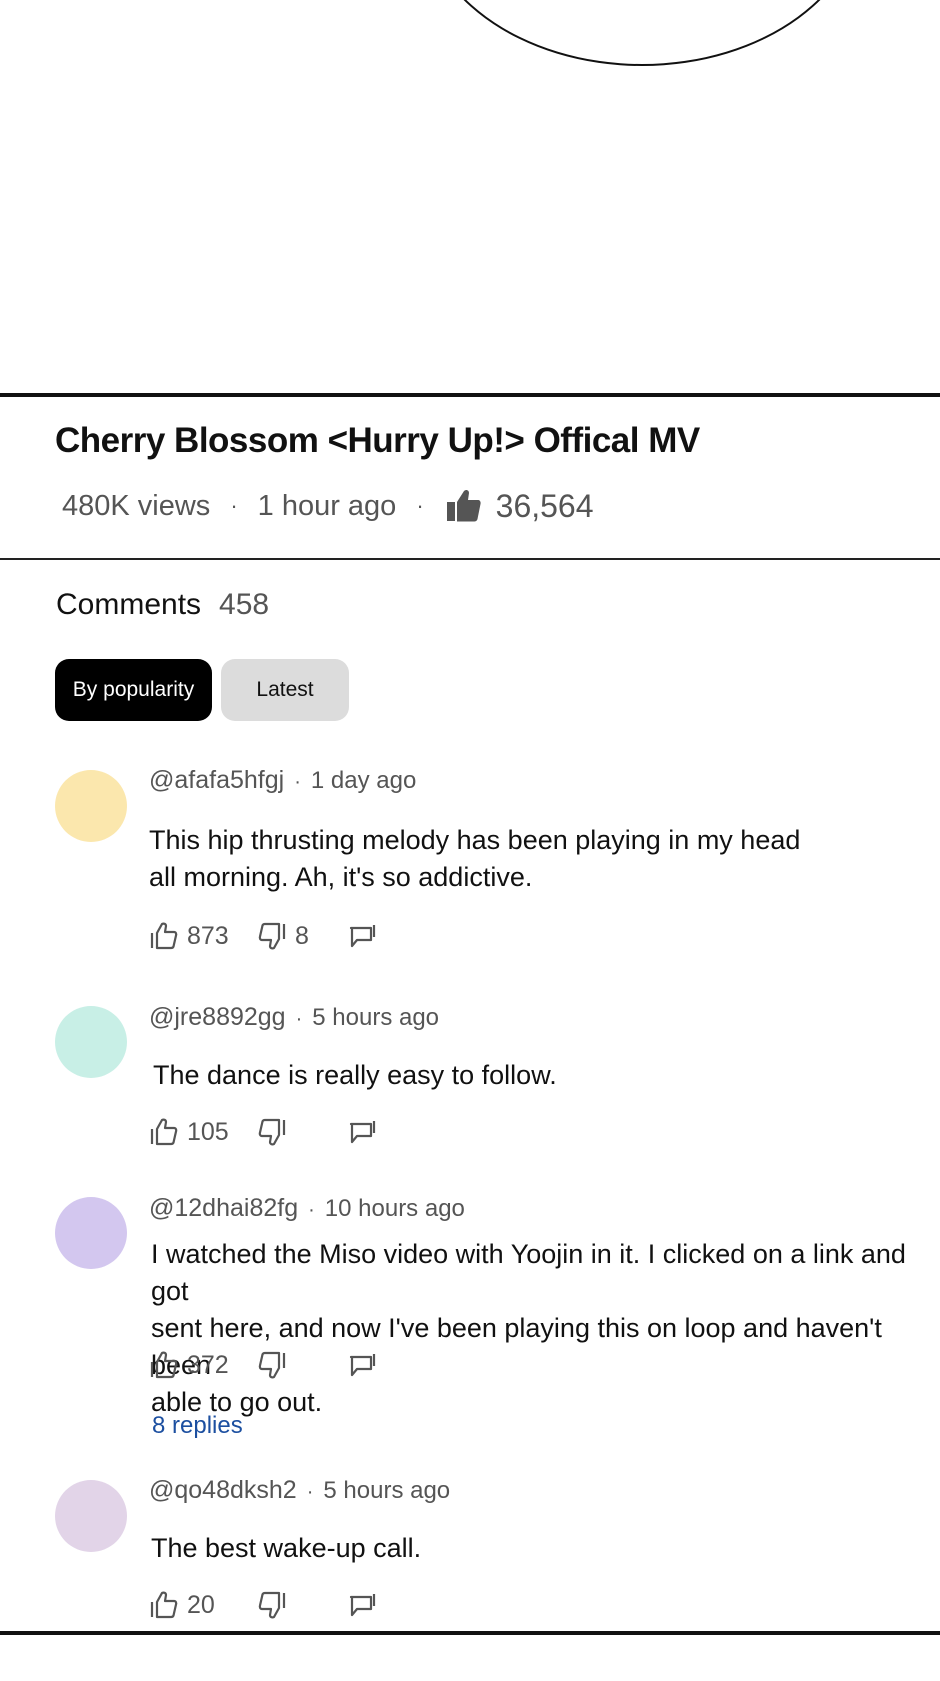  I want to click on speech-bubble-illustration, so click(642, 33).